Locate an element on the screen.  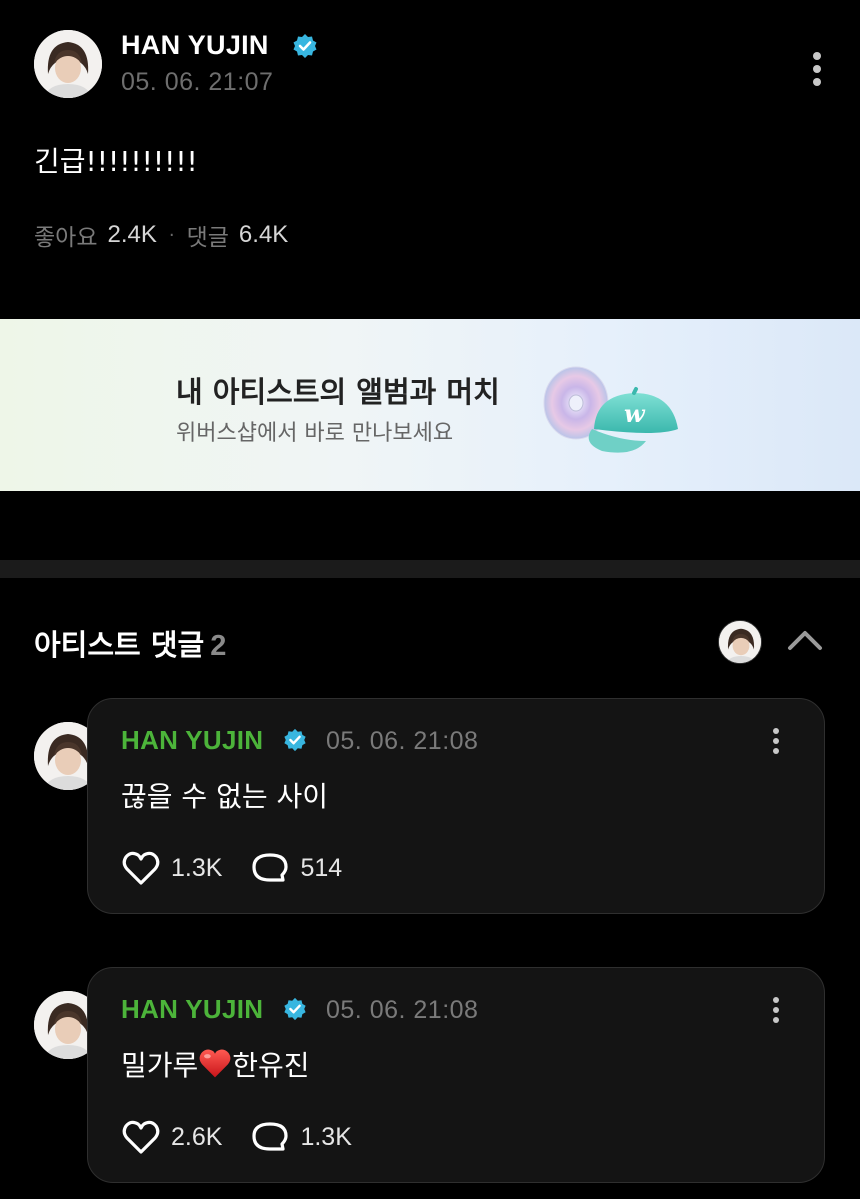
likes-count: 2.4K is located at coordinates (131, 235).